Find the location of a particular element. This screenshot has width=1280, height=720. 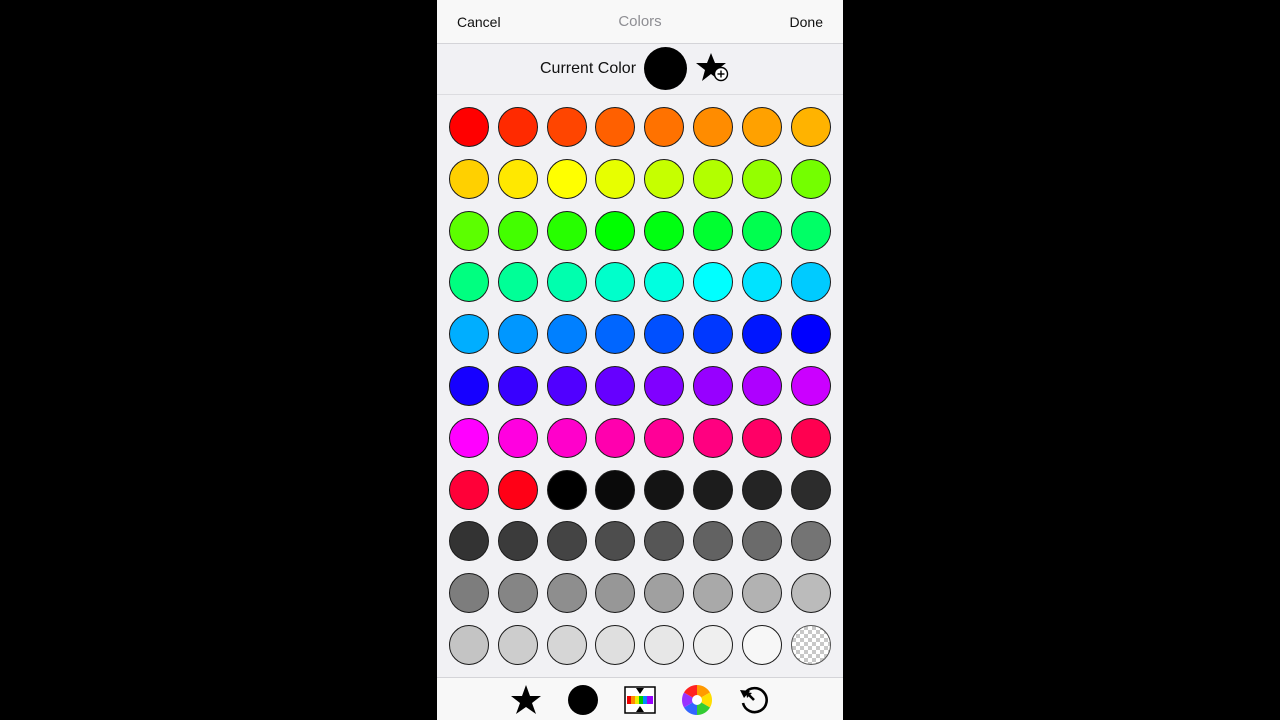

current-color-dot is located at coordinates (583, 700).